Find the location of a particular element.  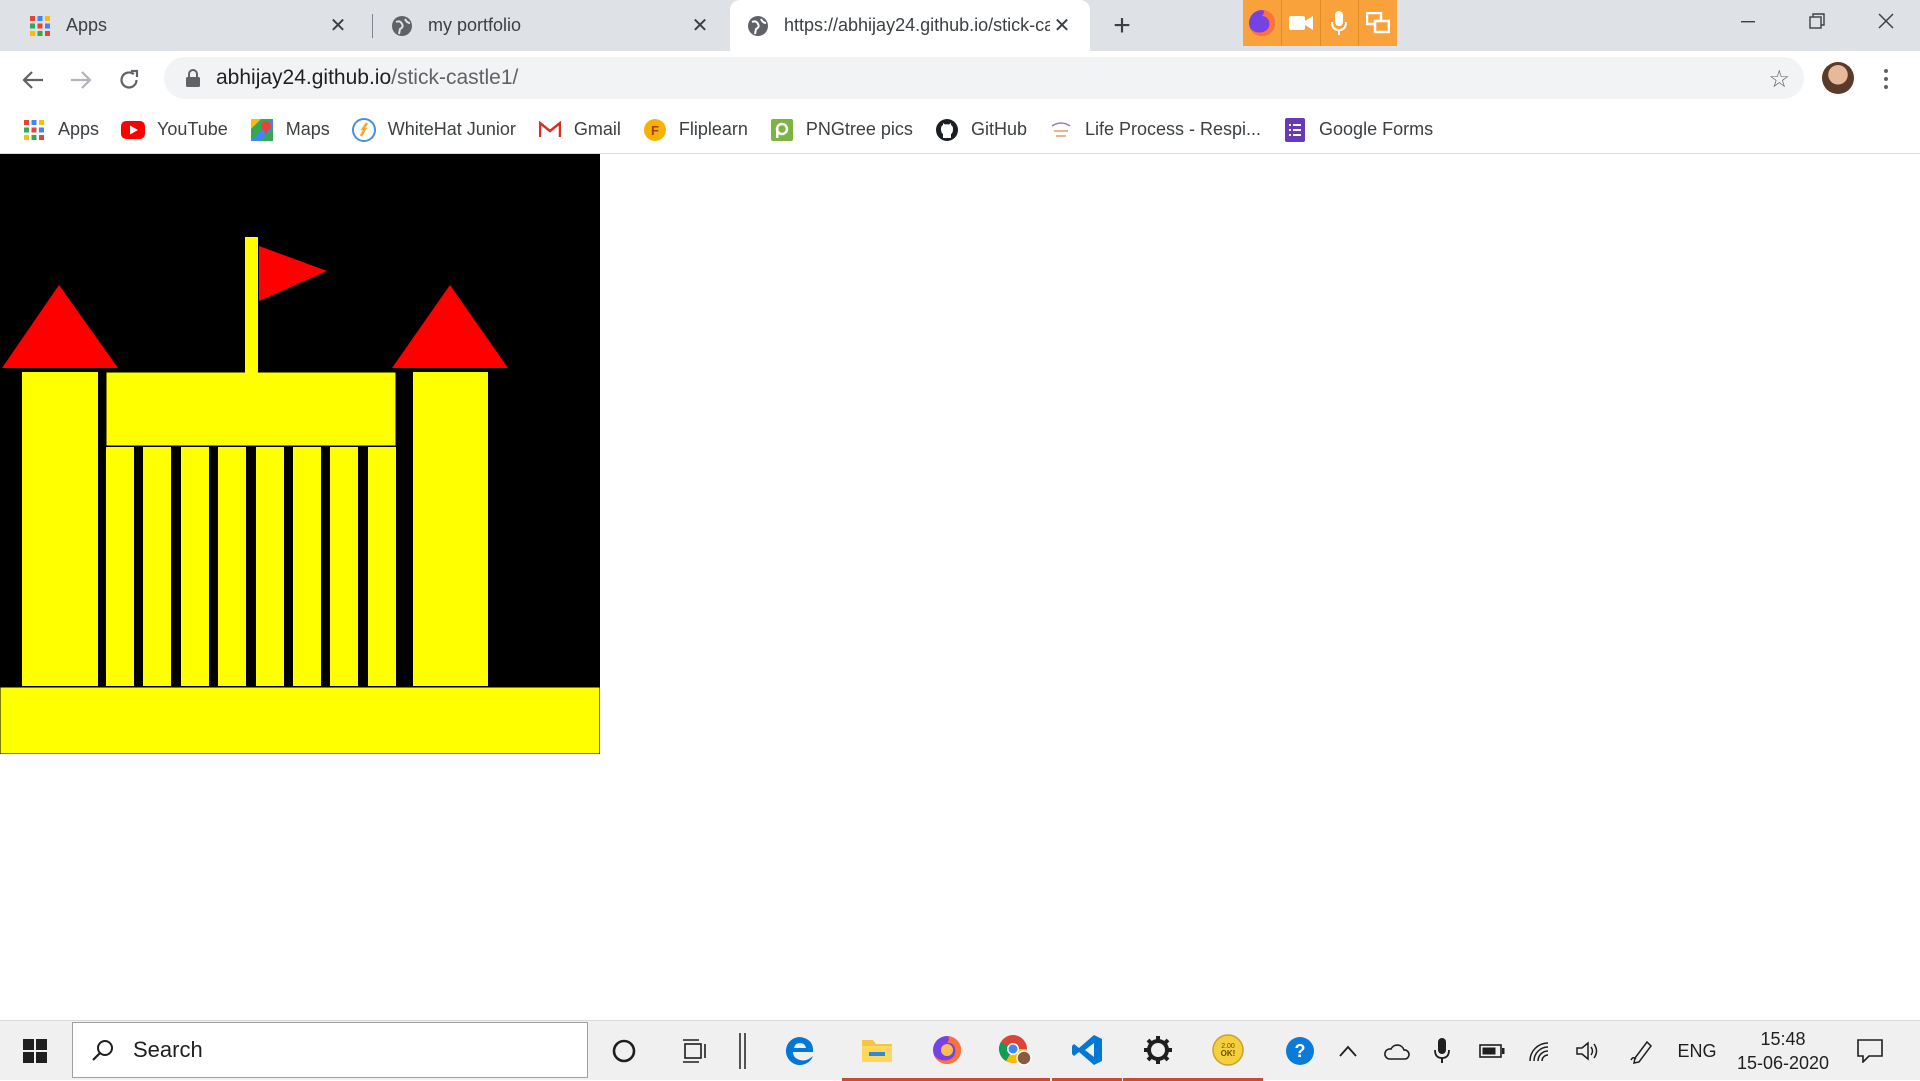

forward-button is located at coordinates (81, 80).